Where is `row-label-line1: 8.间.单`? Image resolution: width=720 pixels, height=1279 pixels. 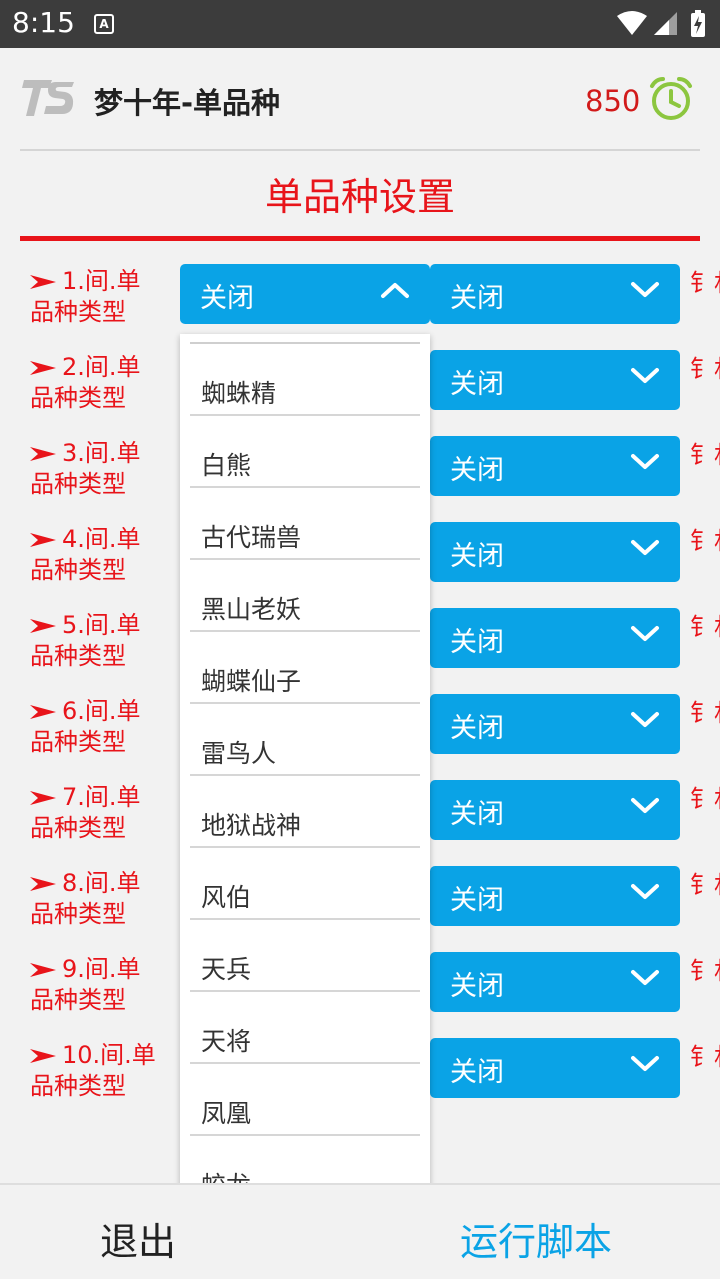 row-label-line1: 8.间.单 is located at coordinates (101, 883).